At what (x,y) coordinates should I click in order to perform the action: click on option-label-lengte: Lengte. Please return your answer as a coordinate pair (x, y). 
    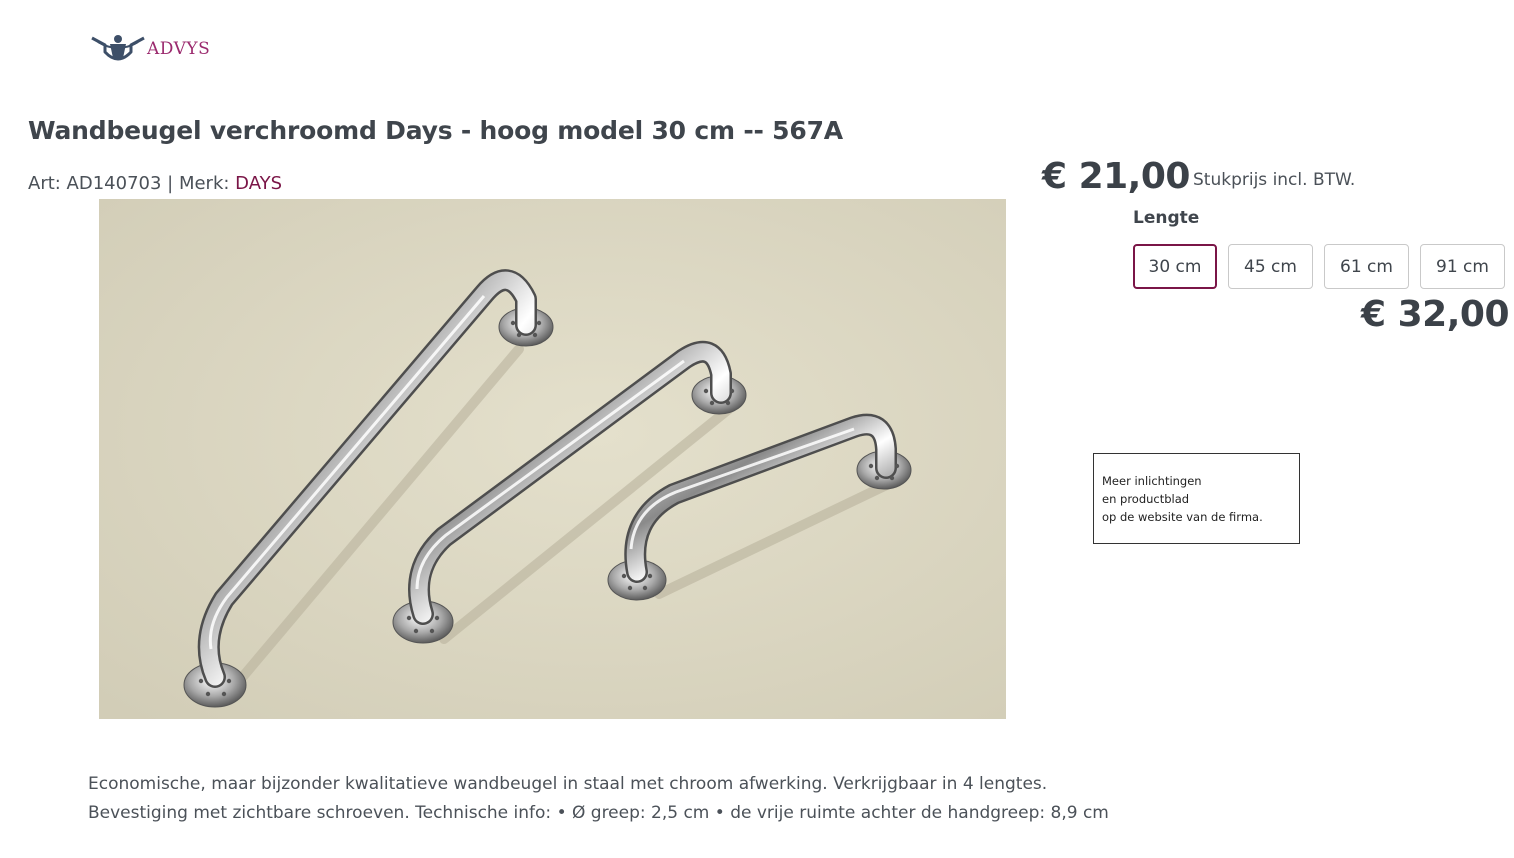
    Looking at the image, I should click on (1166, 218).